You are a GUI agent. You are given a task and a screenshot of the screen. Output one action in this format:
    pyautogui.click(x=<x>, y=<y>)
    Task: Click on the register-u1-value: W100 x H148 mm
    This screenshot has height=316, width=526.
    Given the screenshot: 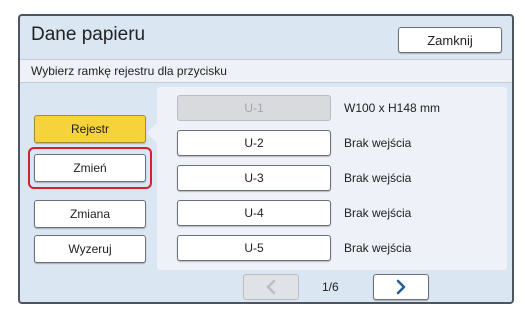 What is the action you would take?
    pyautogui.click(x=392, y=108)
    